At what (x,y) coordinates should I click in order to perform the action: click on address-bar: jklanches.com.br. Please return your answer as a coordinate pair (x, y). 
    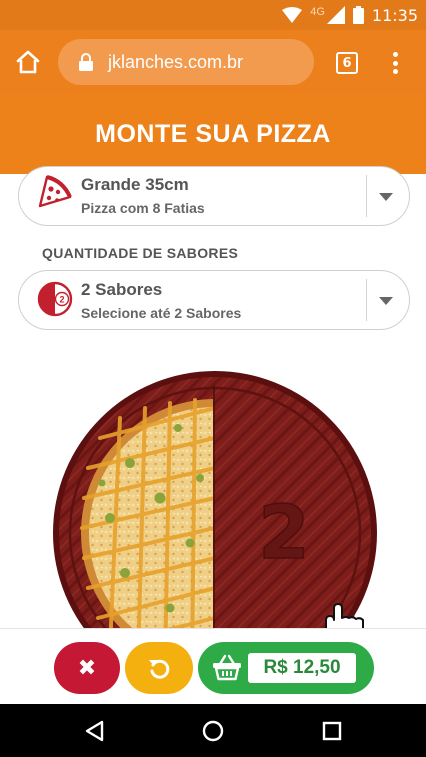
    Looking at the image, I should click on (186, 62).